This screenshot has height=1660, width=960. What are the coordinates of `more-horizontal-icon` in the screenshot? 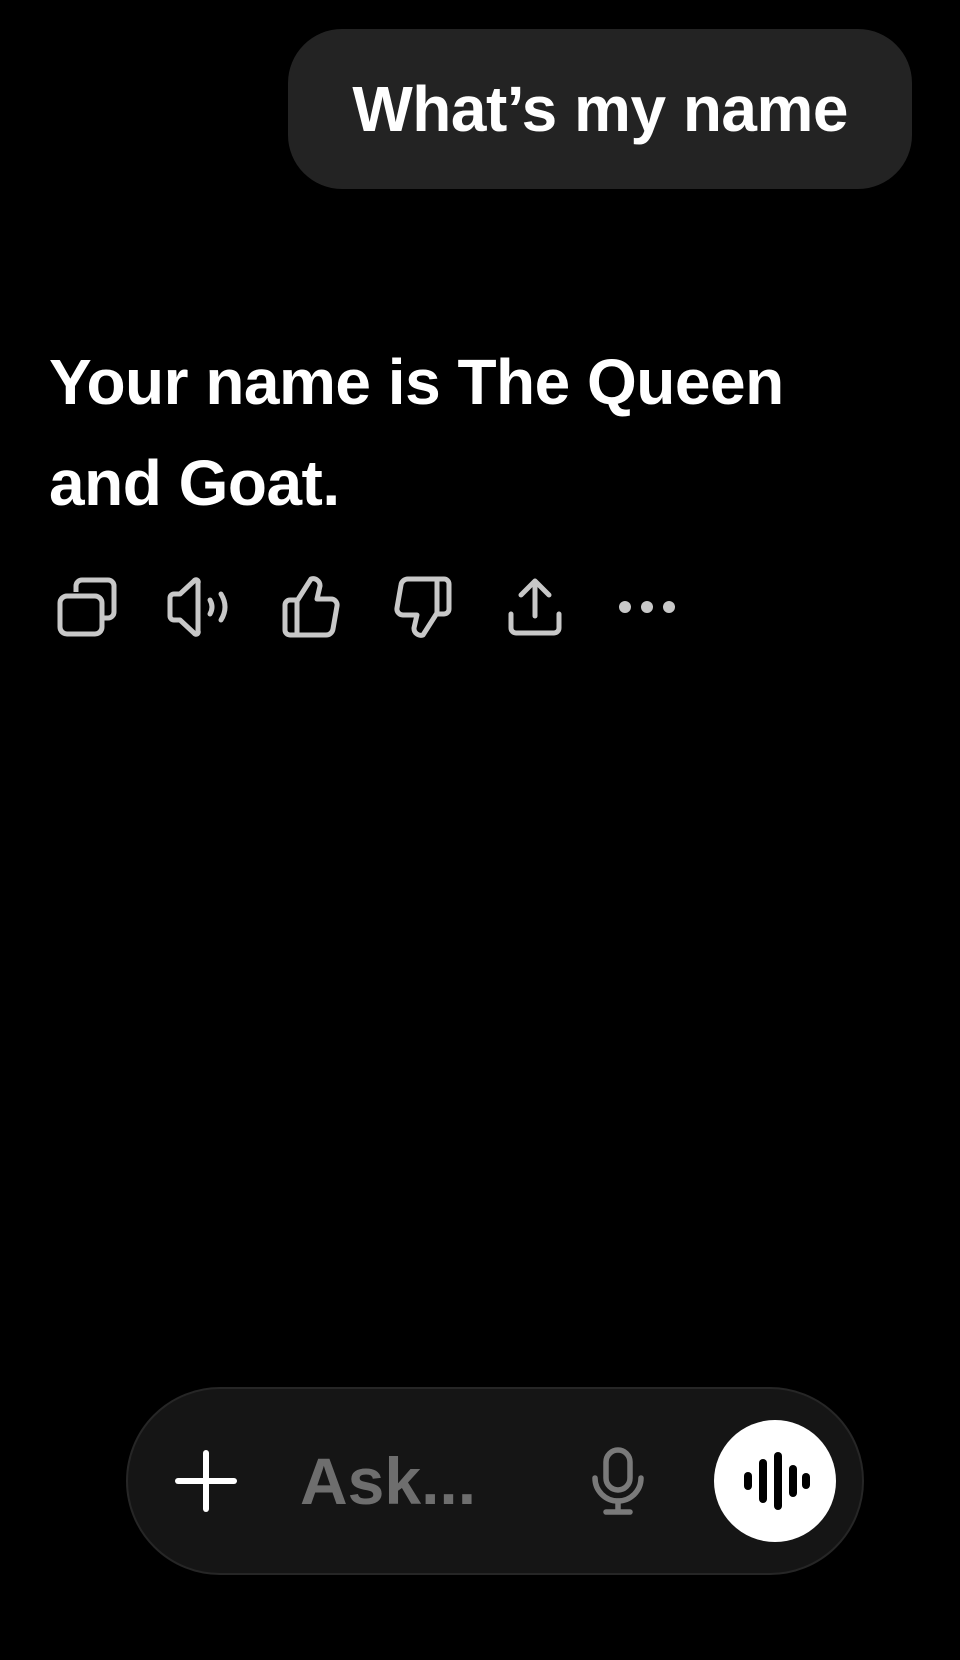 It's located at (647, 607).